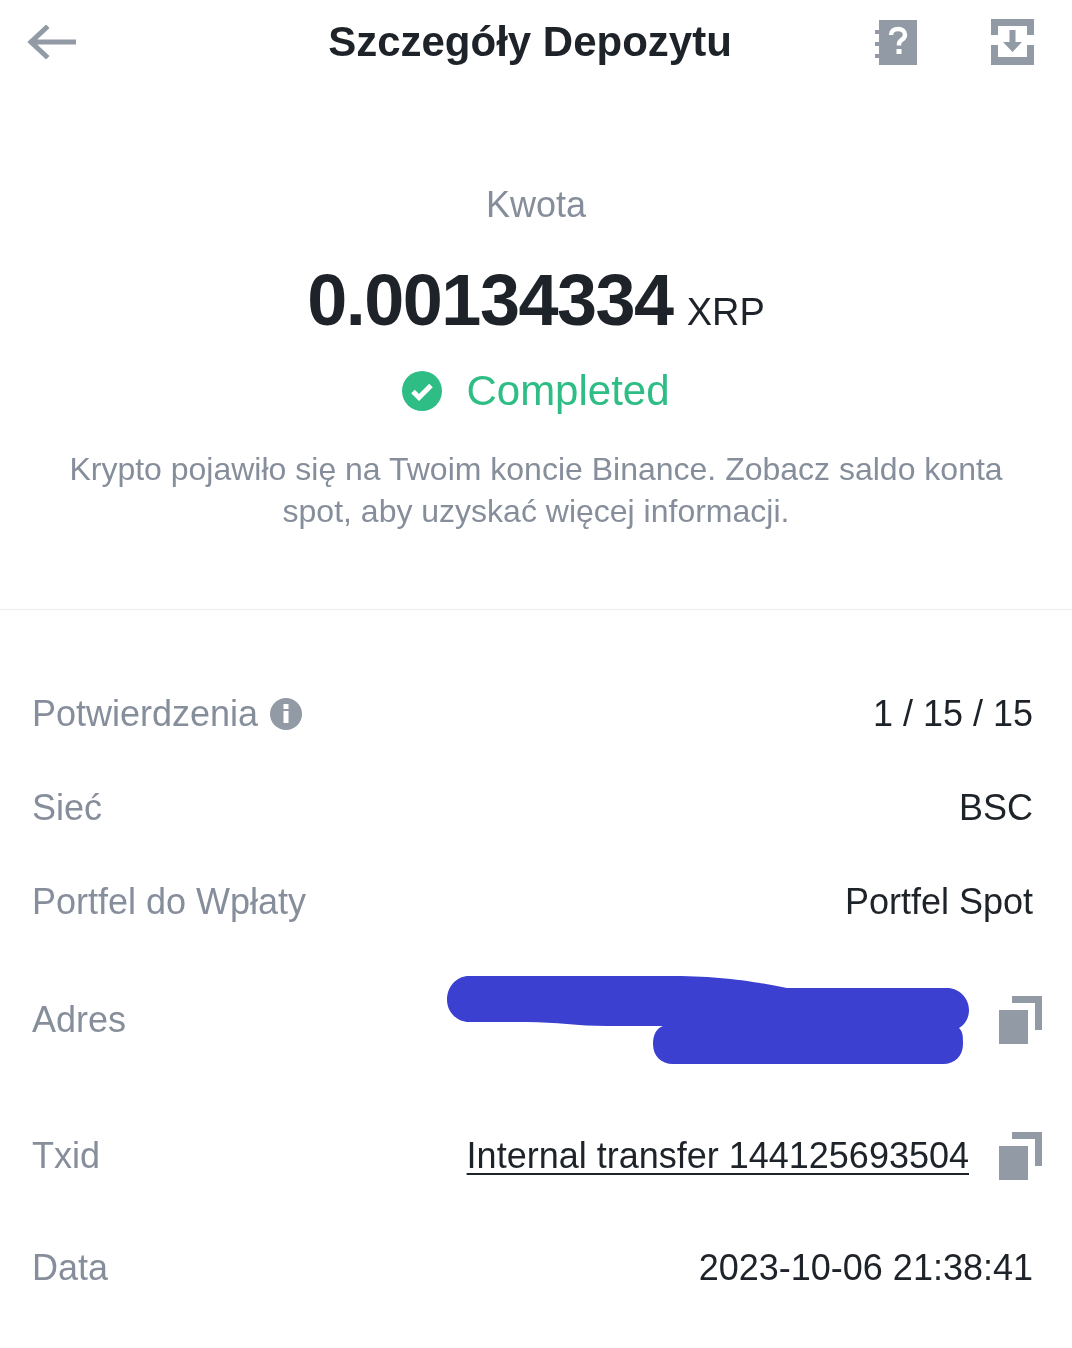 The width and height of the screenshot is (1072, 1348). I want to click on detail-label: Data, so click(70, 1268).